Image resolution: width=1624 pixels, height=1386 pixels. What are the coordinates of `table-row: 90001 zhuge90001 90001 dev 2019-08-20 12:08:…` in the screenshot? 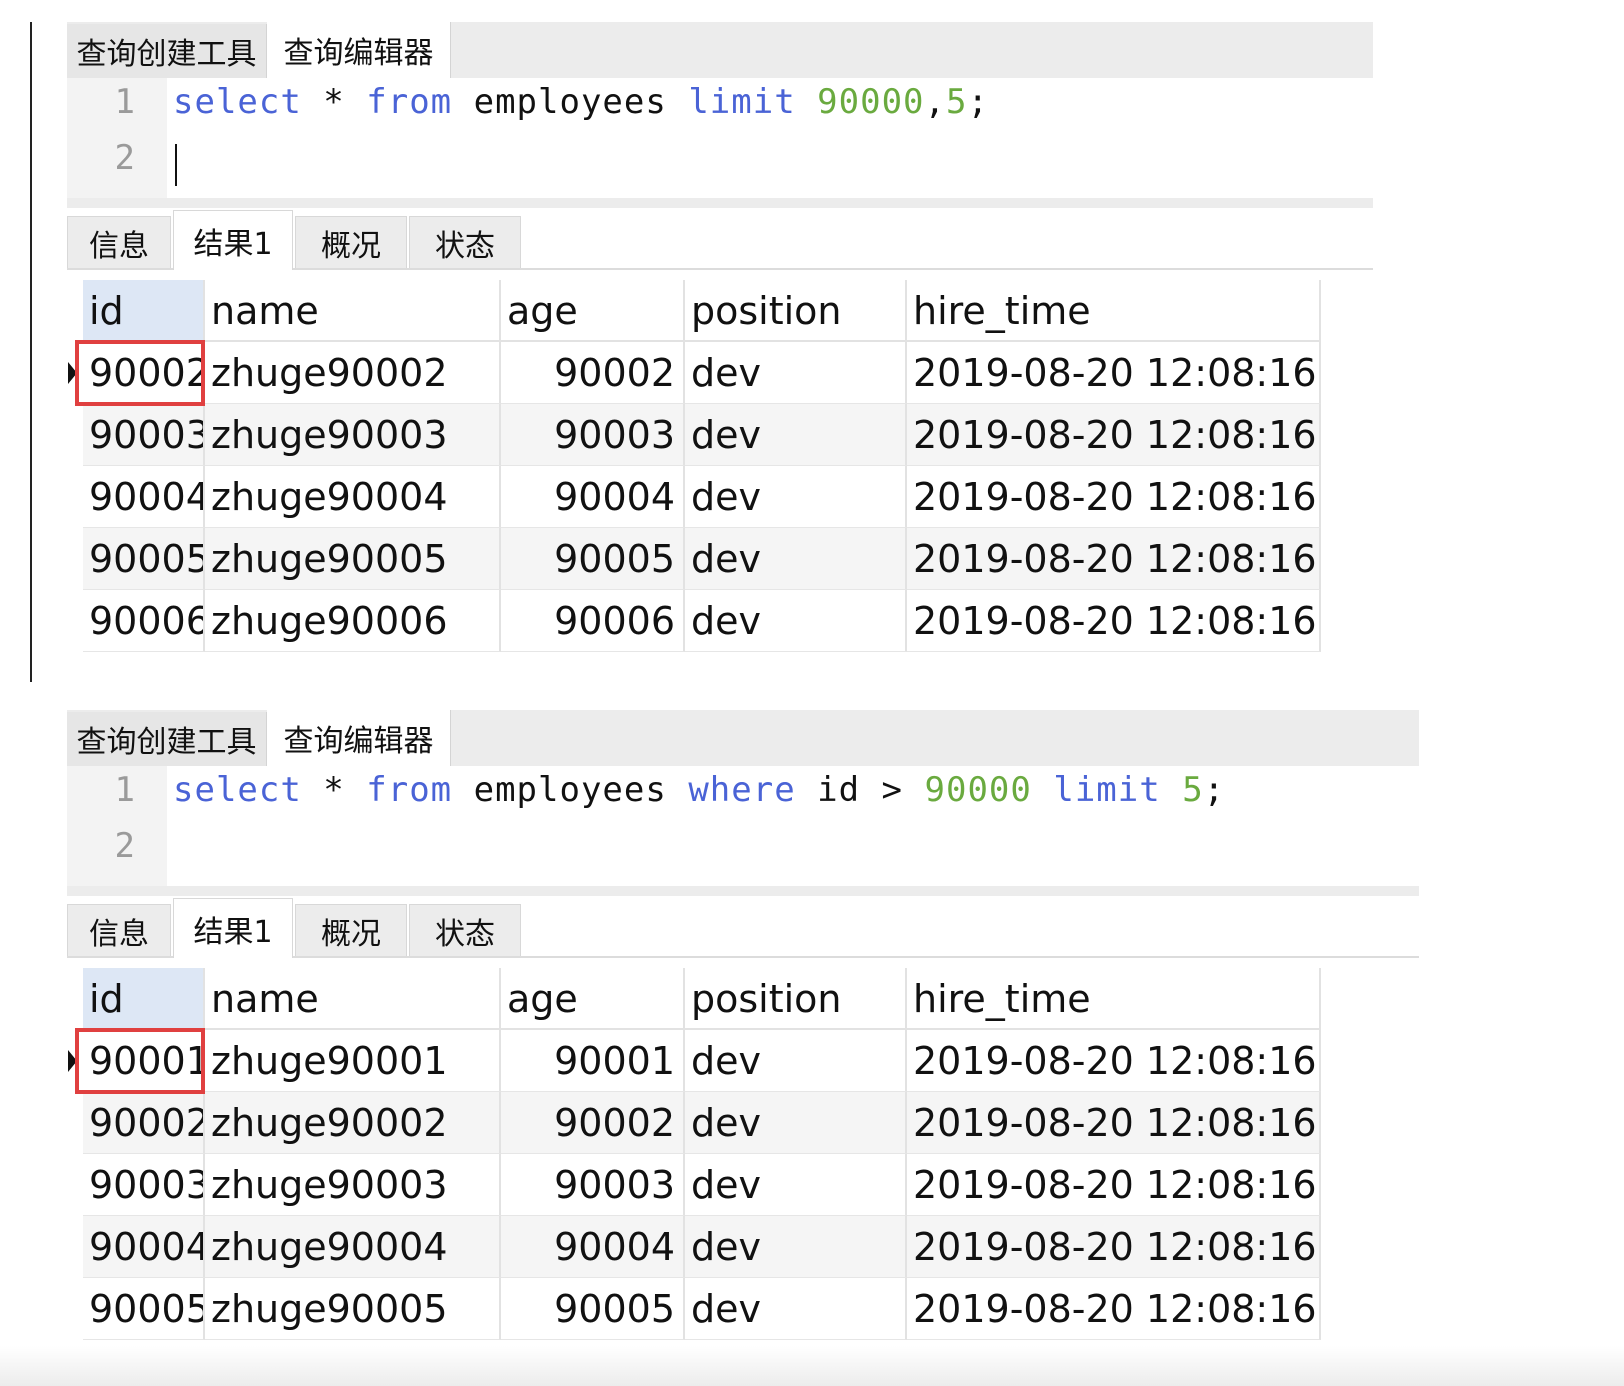 It's located at (702, 1061).